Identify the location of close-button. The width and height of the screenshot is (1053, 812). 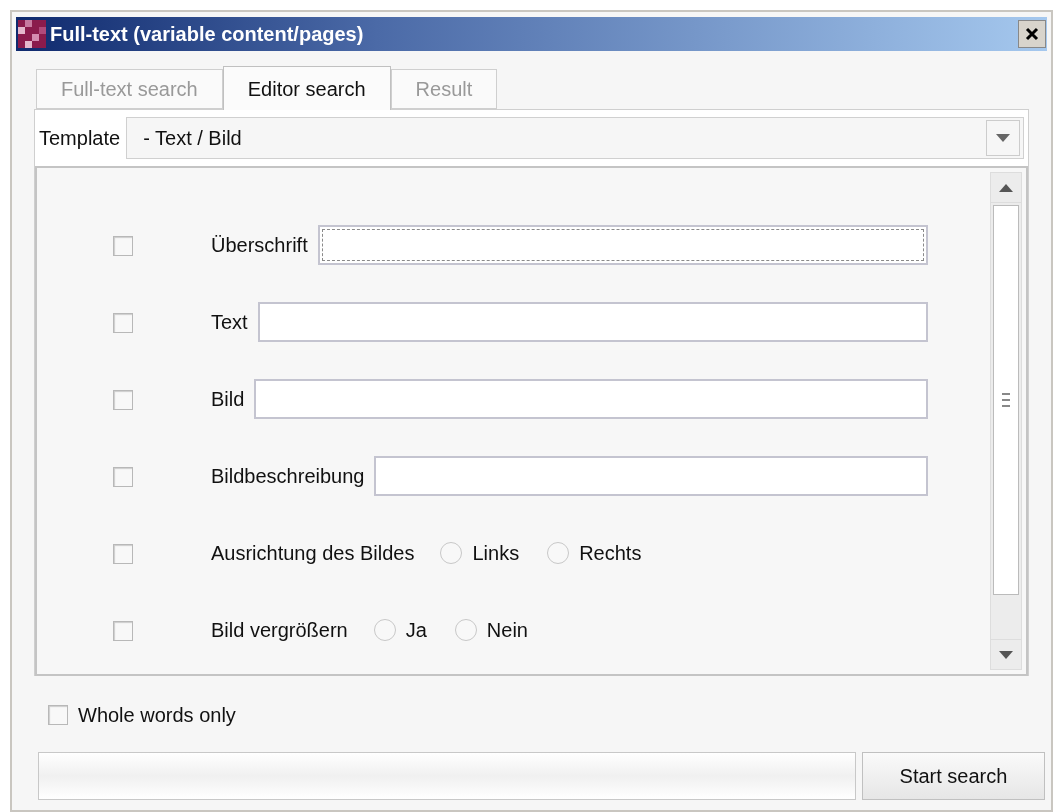
(1032, 34).